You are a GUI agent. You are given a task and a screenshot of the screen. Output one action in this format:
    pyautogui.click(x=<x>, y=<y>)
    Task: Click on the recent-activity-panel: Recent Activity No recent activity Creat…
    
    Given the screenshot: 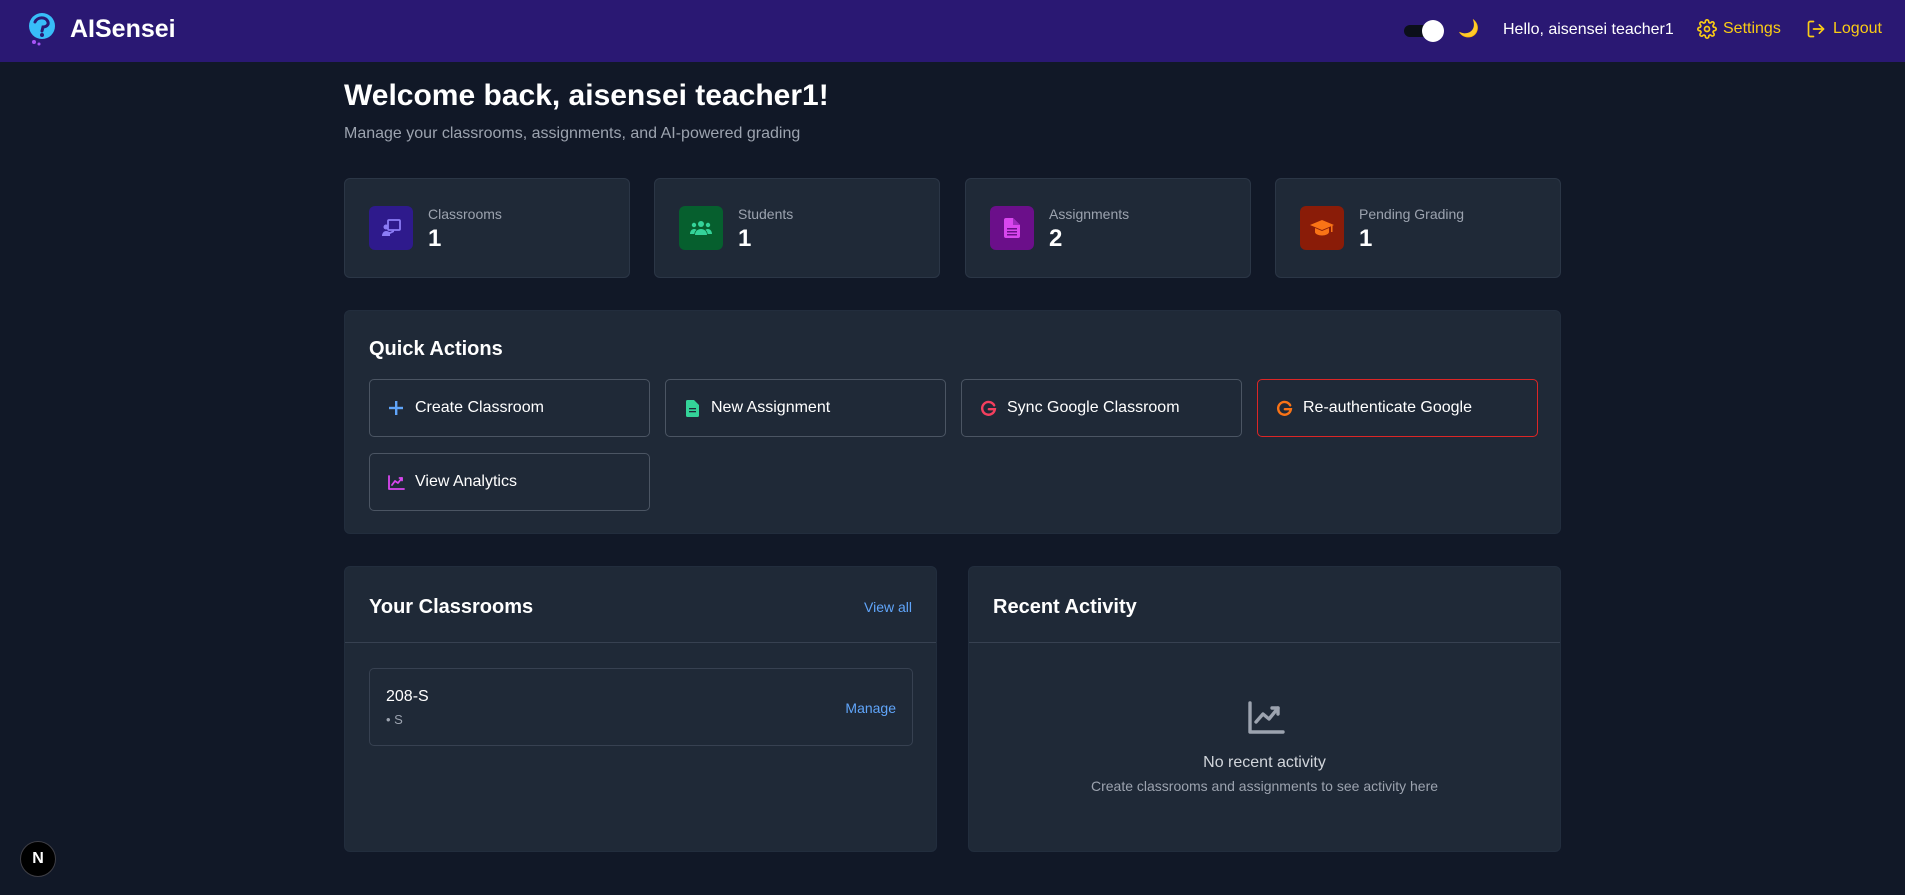 What is the action you would take?
    pyautogui.click(x=1264, y=709)
    